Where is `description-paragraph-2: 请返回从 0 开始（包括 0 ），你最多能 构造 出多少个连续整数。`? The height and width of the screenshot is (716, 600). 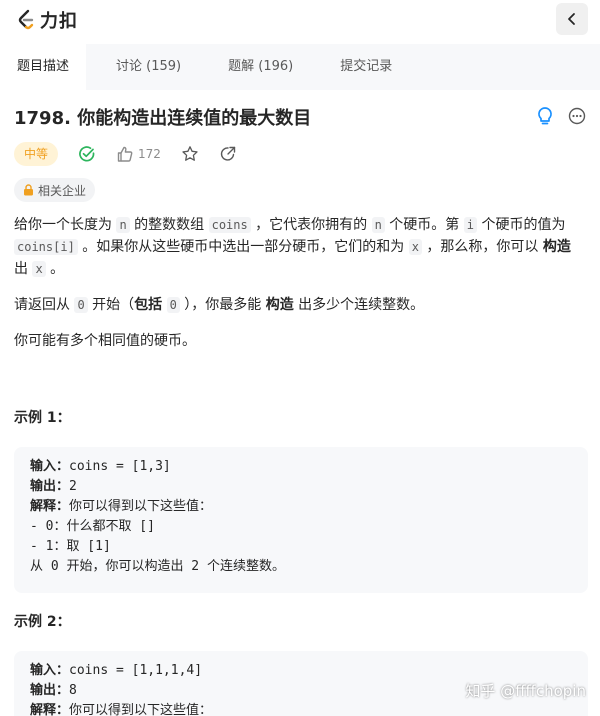 description-paragraph-2: 请返回从 0 开始（包括 0 ），你最多能 构造 出多少个连续整数。 is located at coordinates (300, 305).